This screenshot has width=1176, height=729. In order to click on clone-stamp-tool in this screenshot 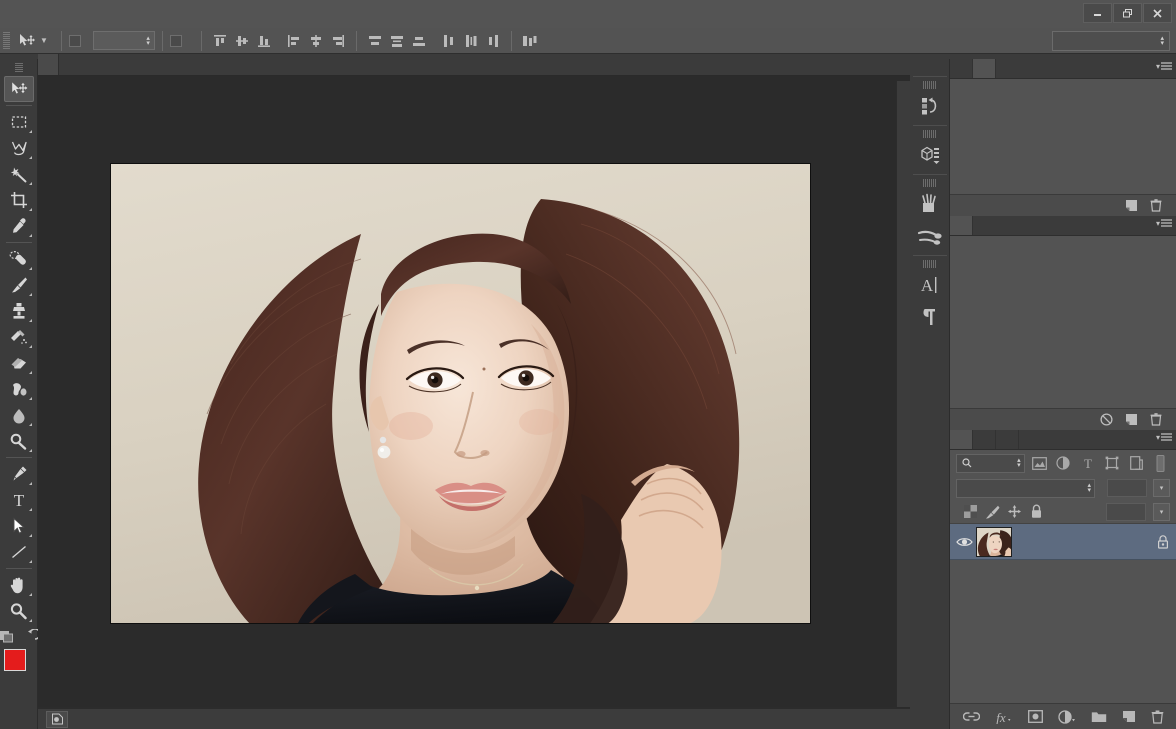, I will do `click(19, 311)`.